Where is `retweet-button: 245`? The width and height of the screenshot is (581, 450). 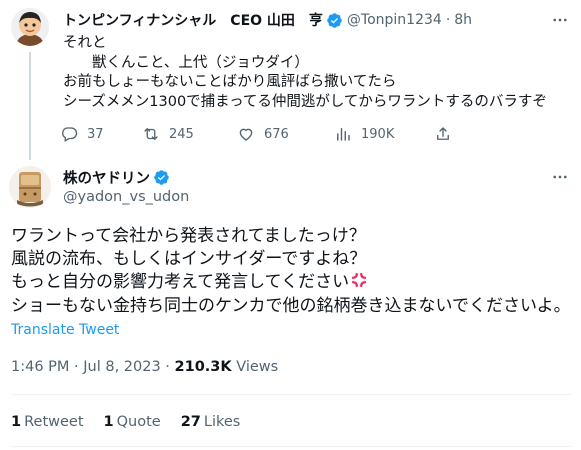 retweet-button: 245 is located at coordinates (189, 134).